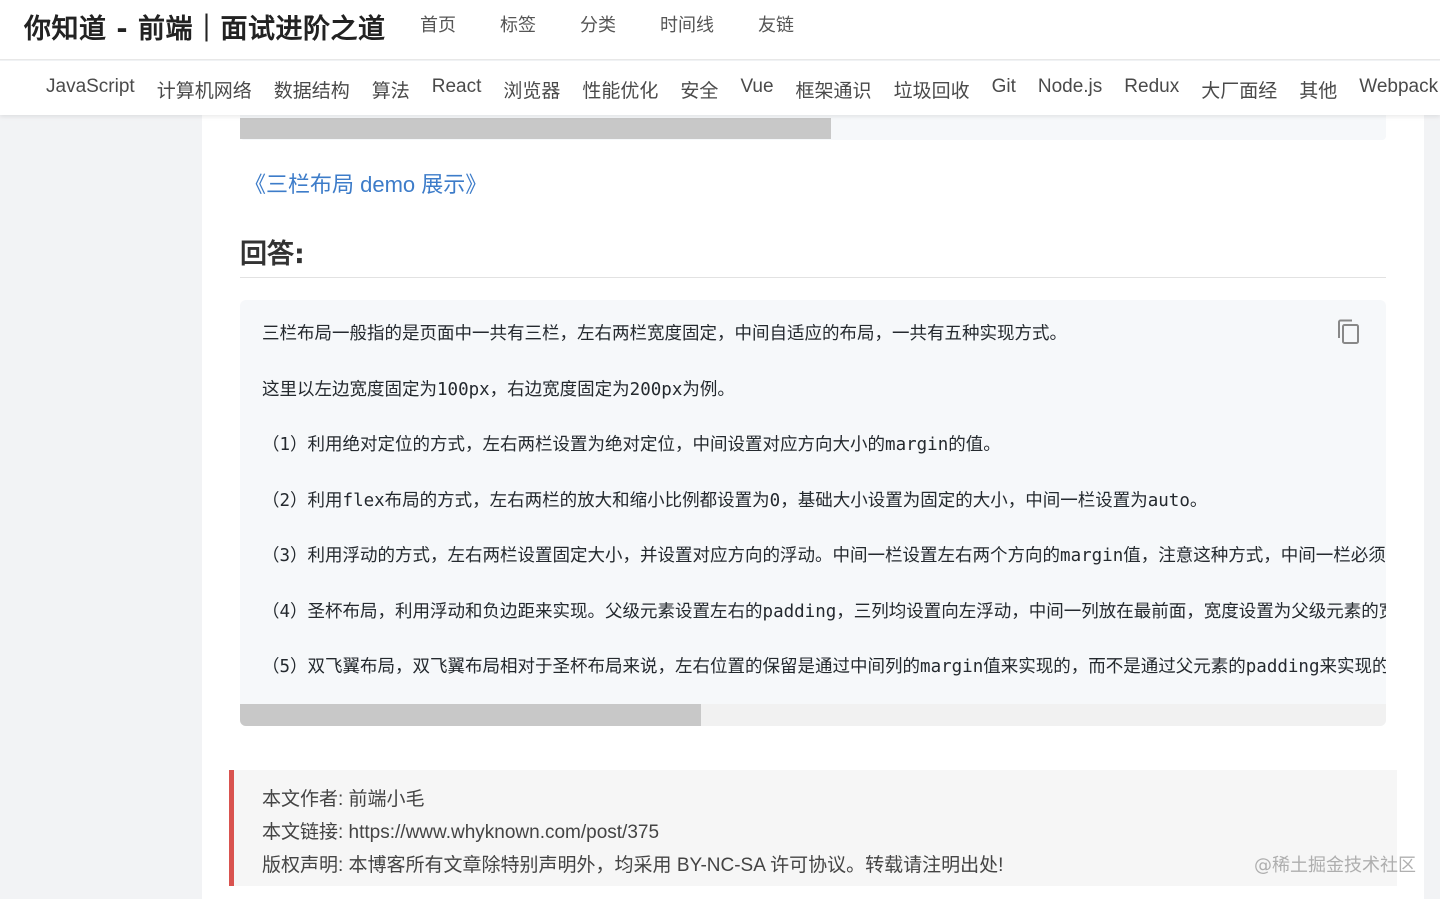  Describe the element at coordinates (343, 799) in the screenshot. I see `copyright-author: 本文作者: 前端小毛` at that location.